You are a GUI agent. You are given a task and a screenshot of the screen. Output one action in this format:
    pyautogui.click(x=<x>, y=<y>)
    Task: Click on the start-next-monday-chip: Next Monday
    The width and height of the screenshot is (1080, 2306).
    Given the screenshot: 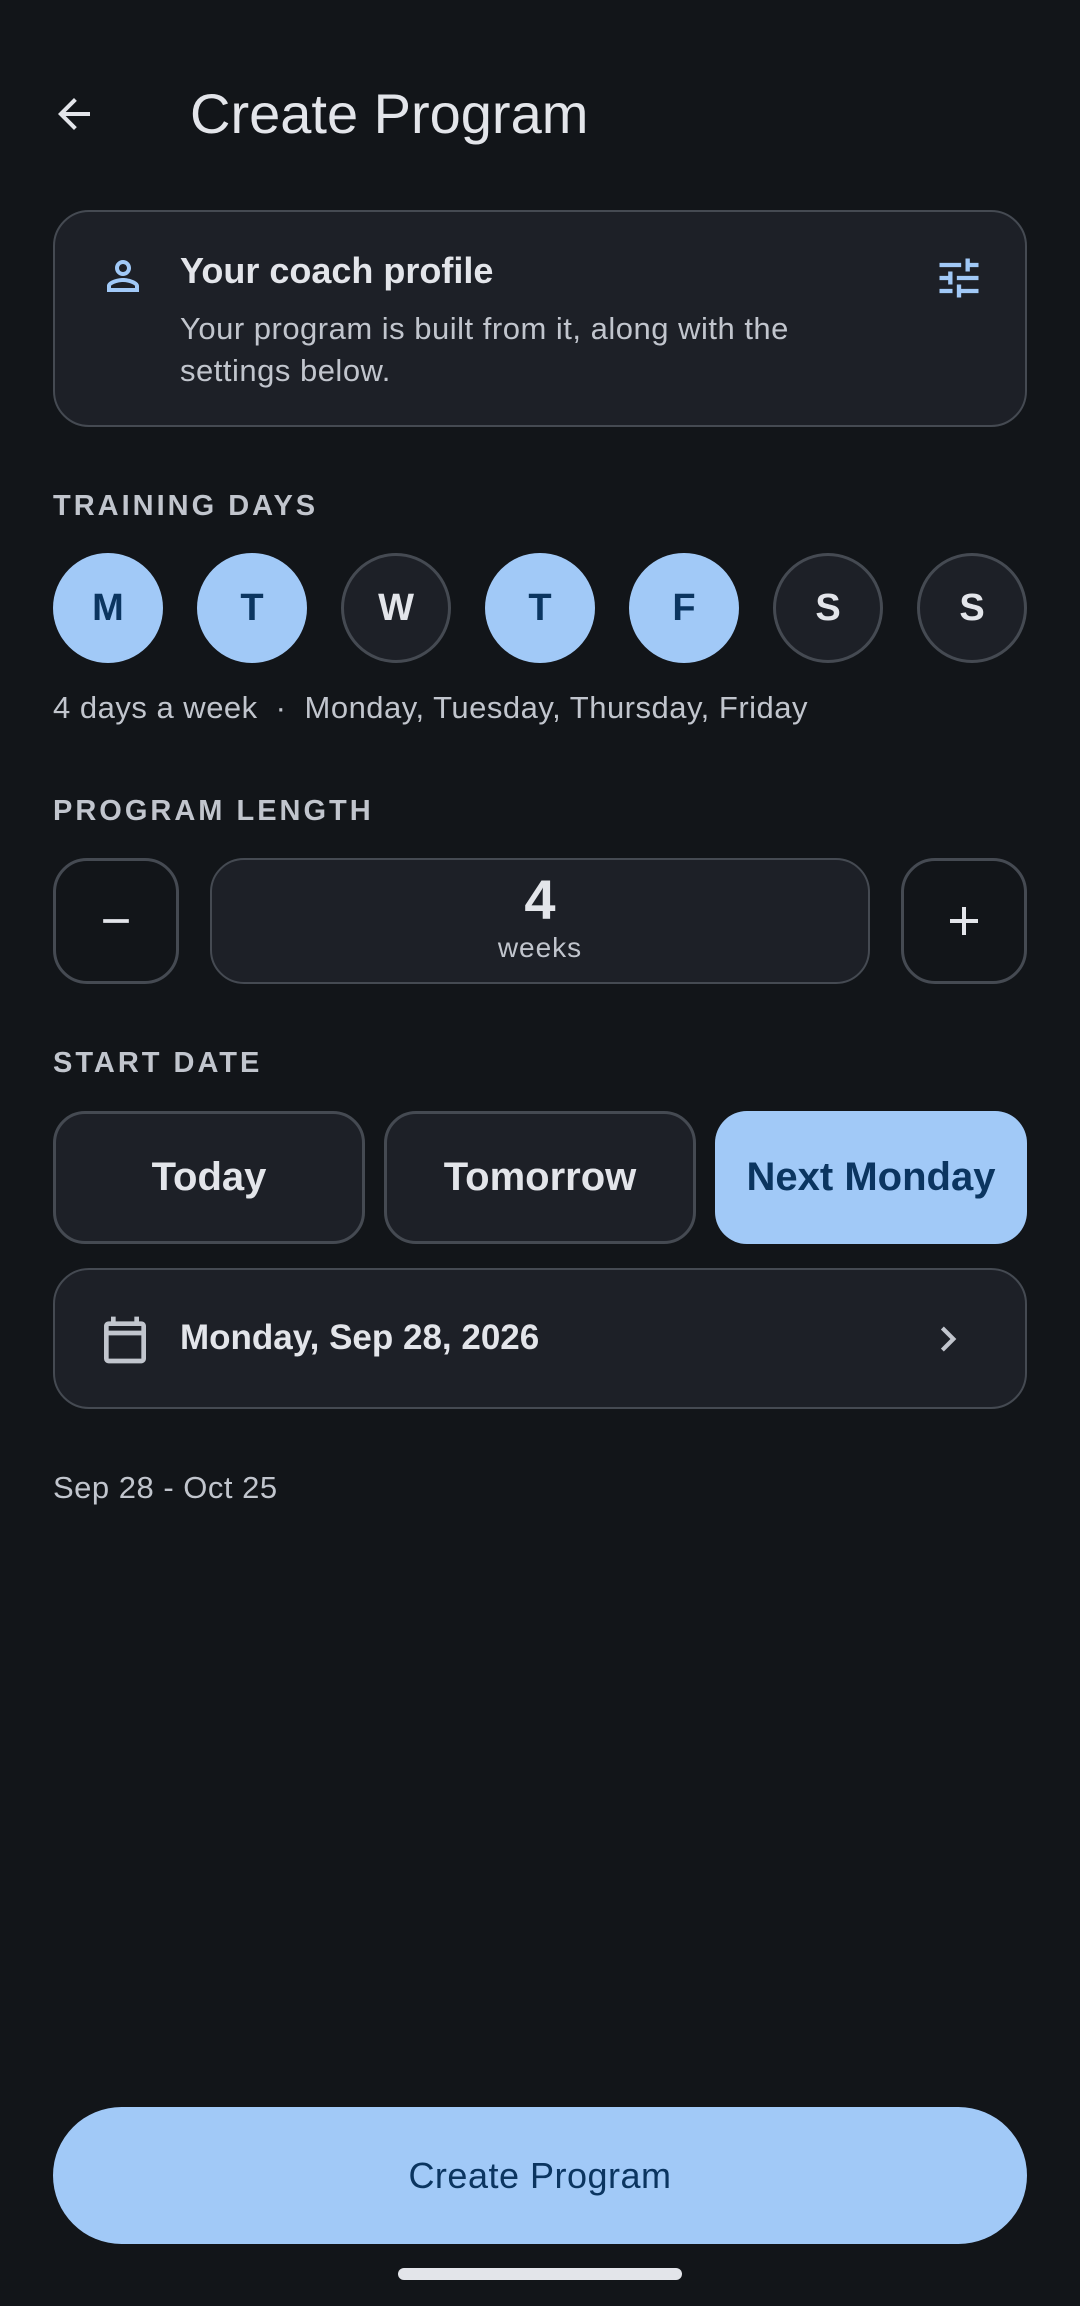 What is the action you would take?
    pyautogui.click(x=871, y=1177)
    